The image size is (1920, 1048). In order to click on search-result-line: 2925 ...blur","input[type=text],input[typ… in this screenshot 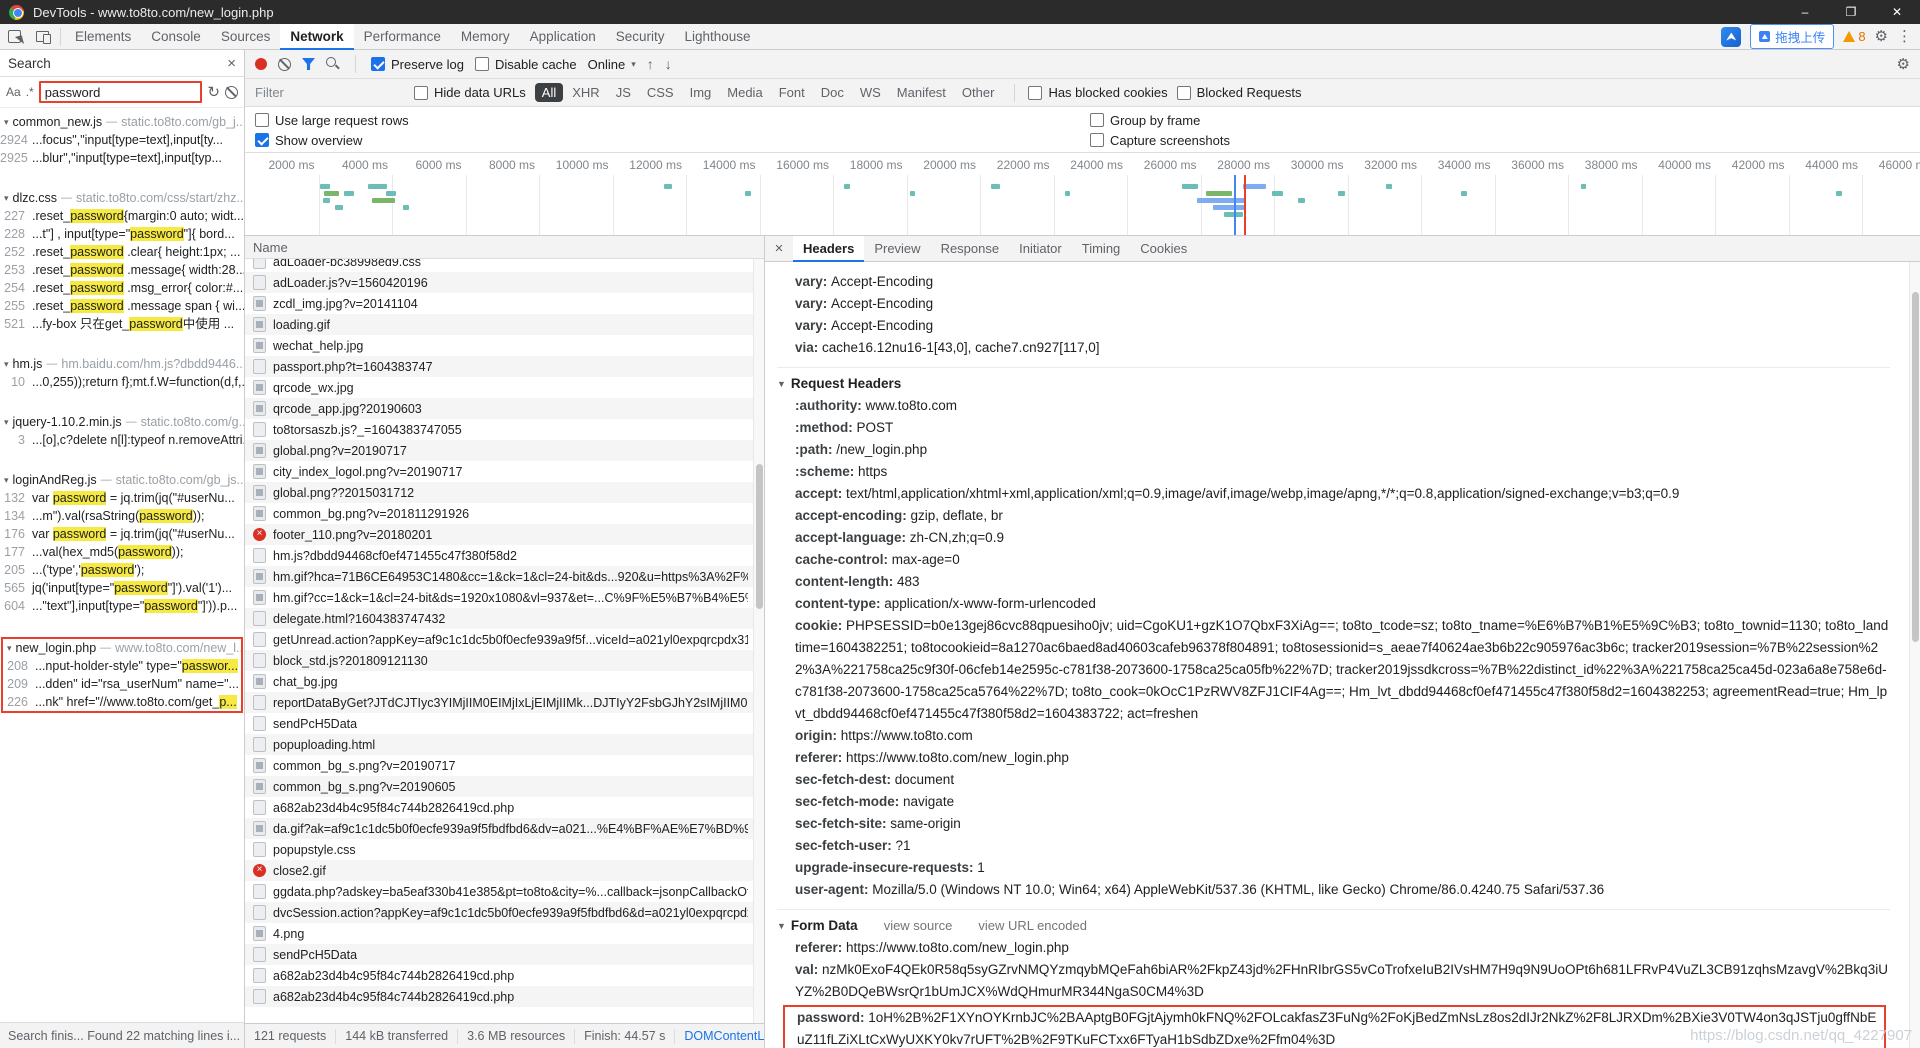, I will do `click(122, 158)`.